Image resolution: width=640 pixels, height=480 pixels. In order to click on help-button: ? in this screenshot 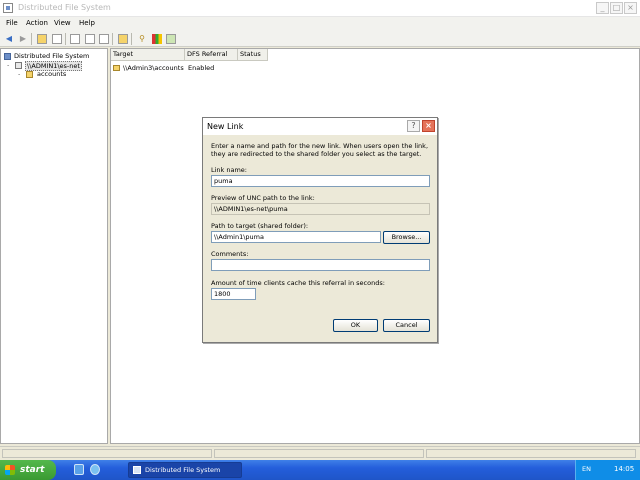, I will do `click(413, 126)`.